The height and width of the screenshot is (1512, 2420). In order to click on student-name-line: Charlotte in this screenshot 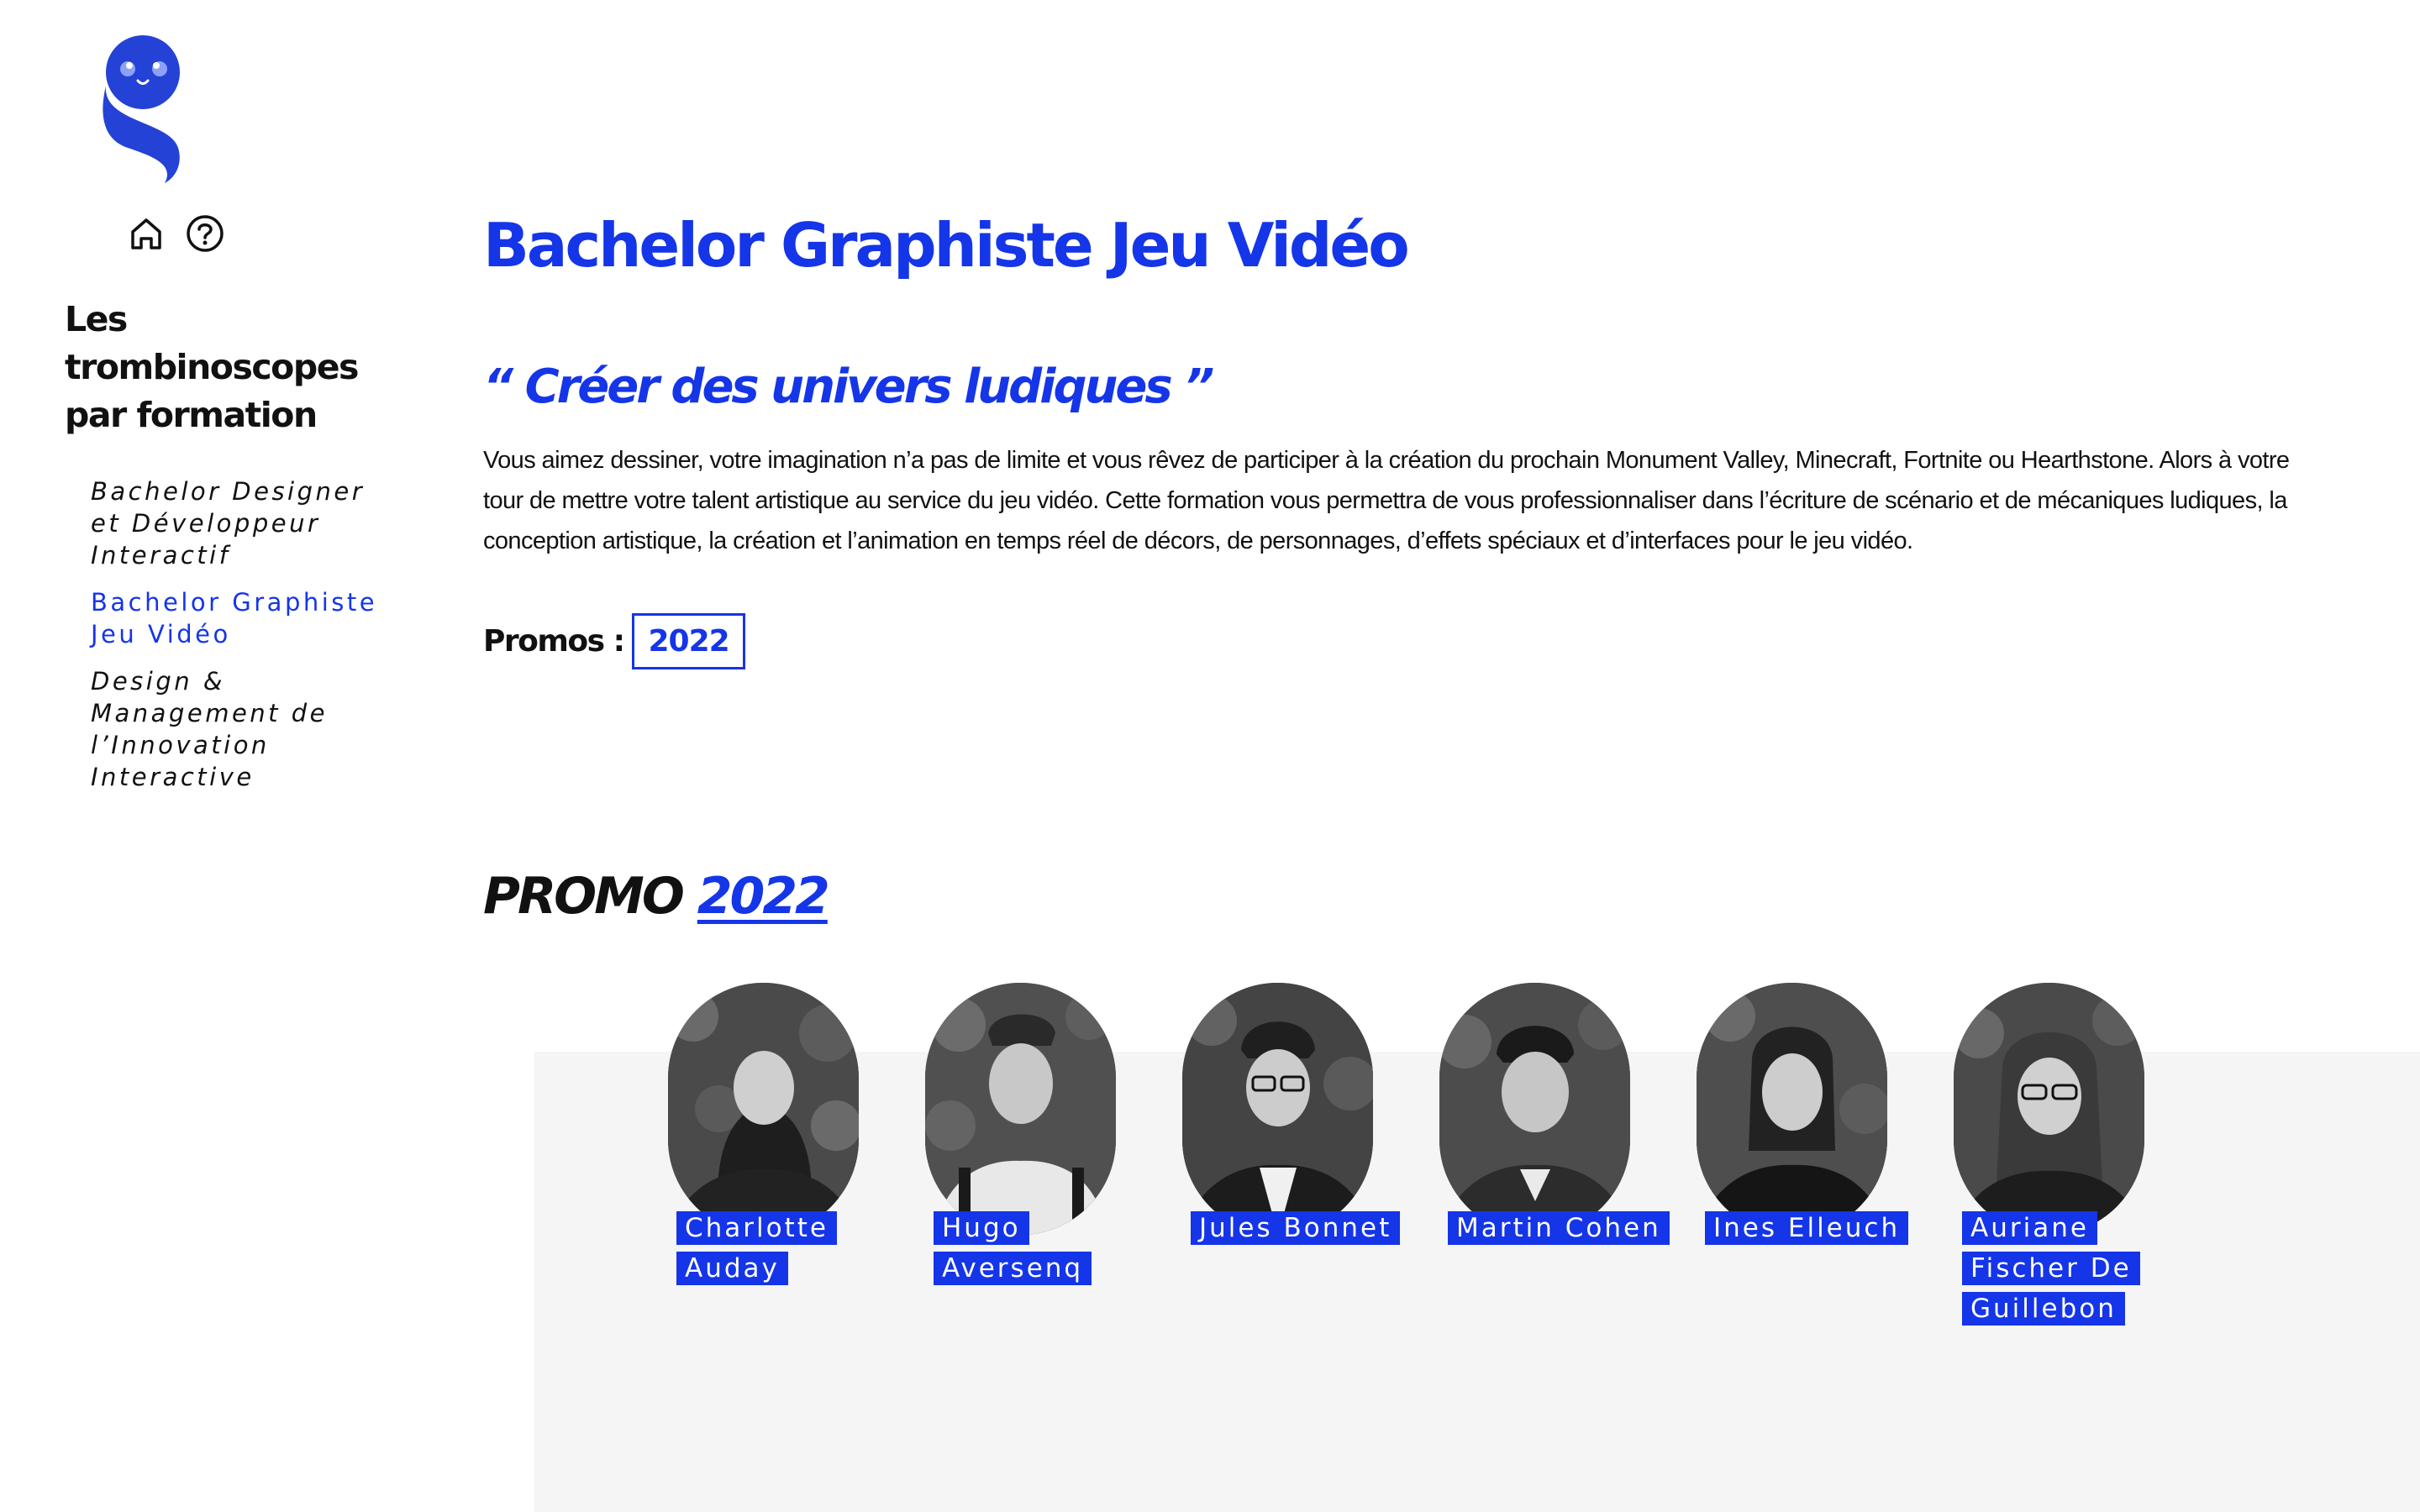, I will do `click(756, 1228)`.